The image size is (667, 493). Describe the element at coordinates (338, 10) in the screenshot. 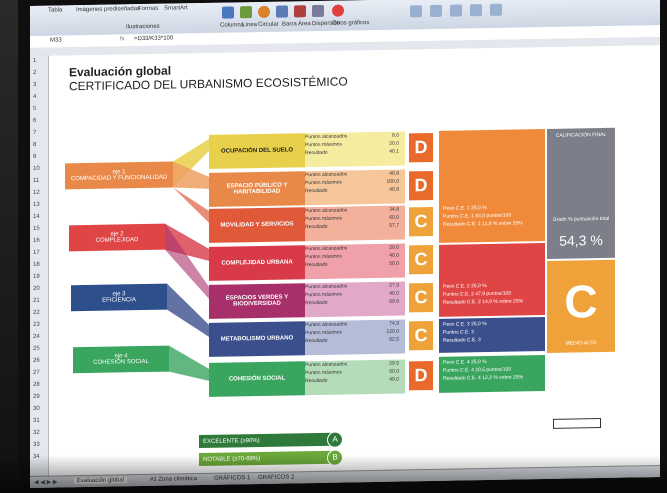

I see `other-charts-icon` at that location.